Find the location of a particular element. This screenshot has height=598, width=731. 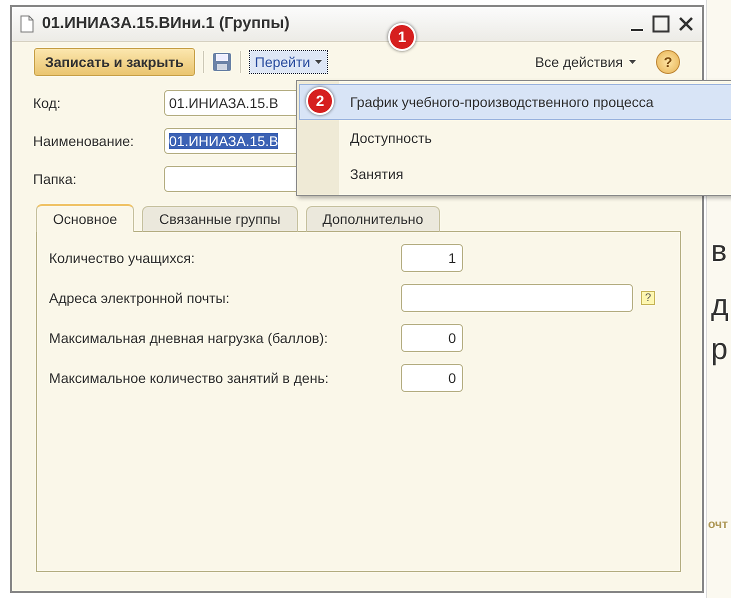

goto-button: Перейти is located at coordinates (288, 62).